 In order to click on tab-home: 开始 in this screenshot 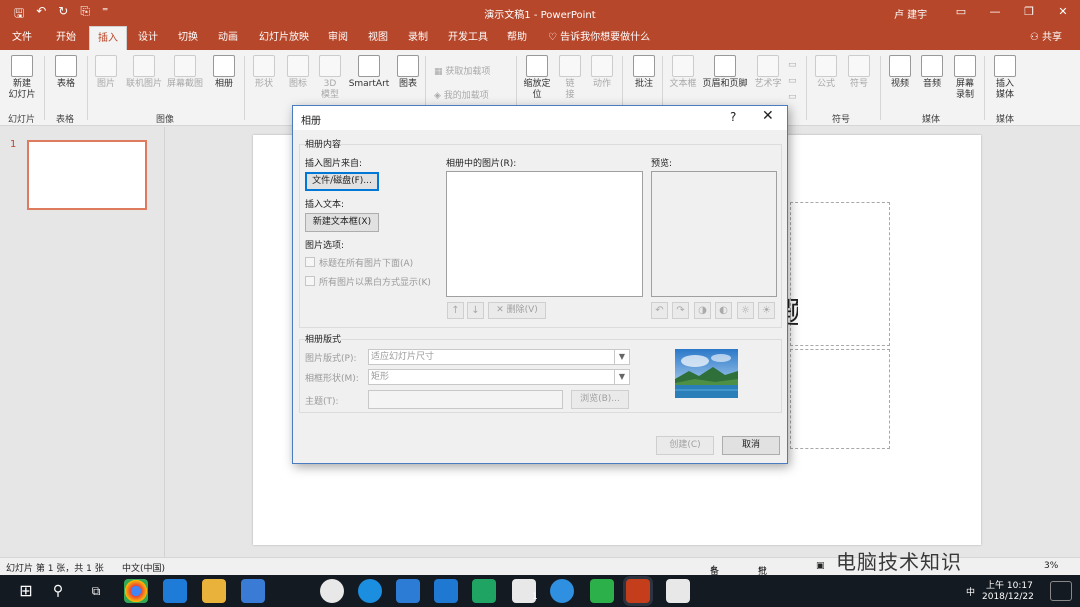, I will do `click(66, 38)`.